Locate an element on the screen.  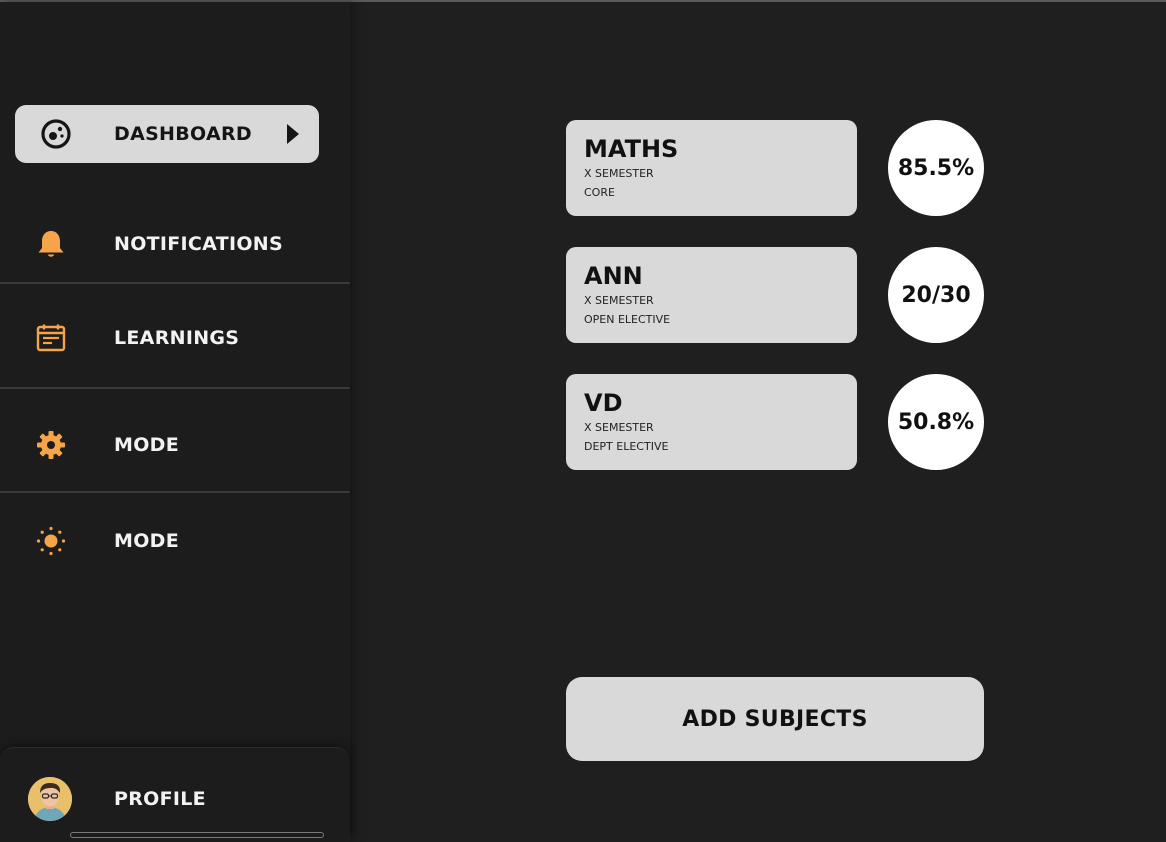
subject-name: VD is located at coordinates (603, 403).